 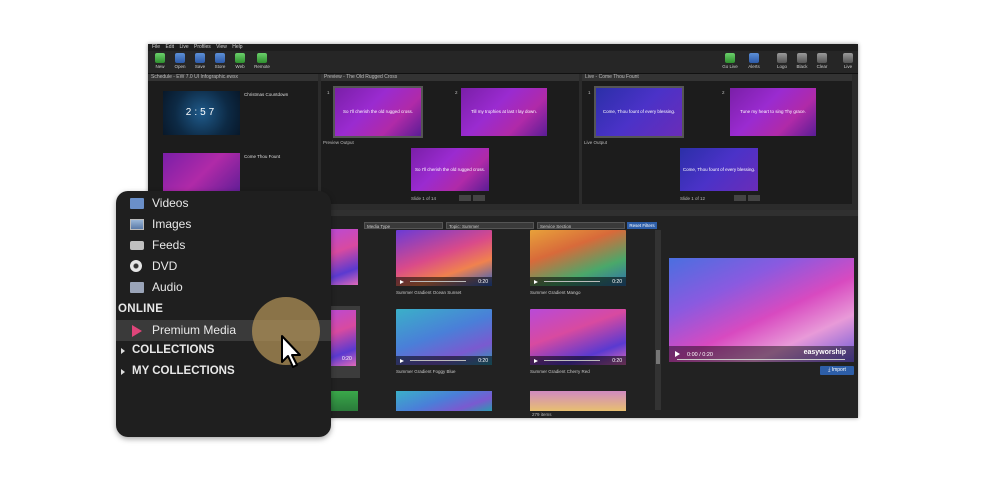 I want to click on new-button: New, so click(x=160, y=61).